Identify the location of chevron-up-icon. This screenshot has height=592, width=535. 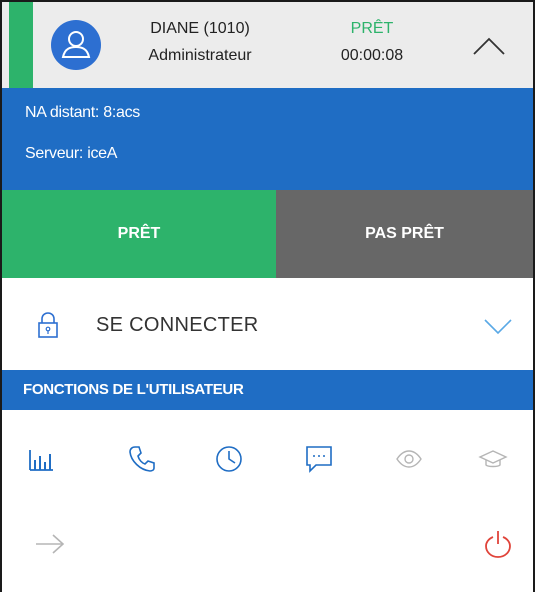
(489, 46).